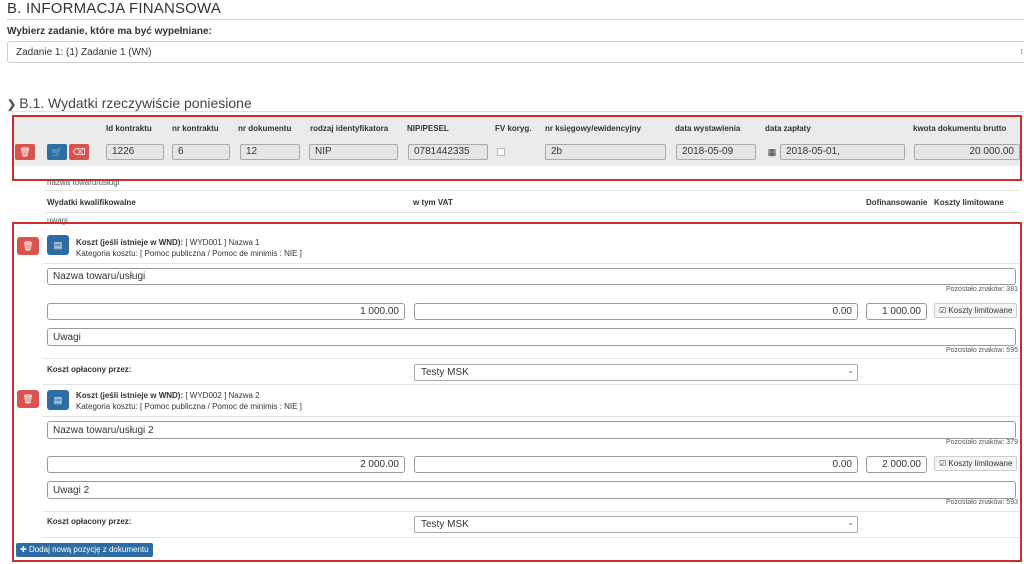  I want to click on task-select-value: Zadanie 1: (1) Zadanie 1 (WN), so click(84, 52).